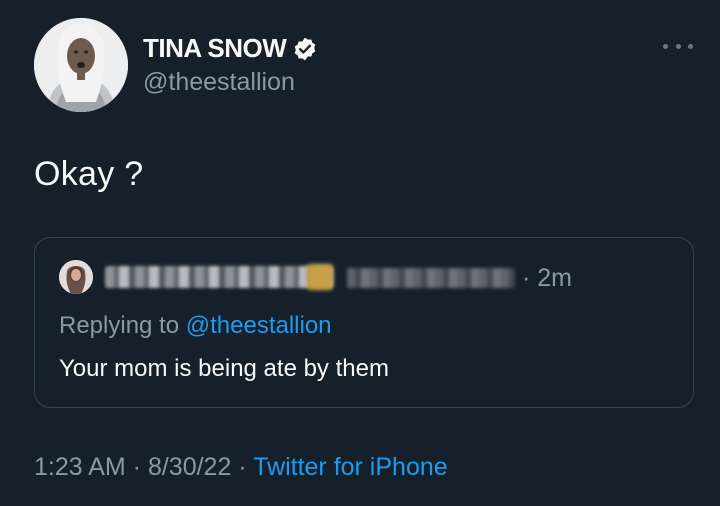  What do you see at coordinates (76, 277) in the screenshot?
I see `quoted-author-avatar` at bounding box center [76, 277].